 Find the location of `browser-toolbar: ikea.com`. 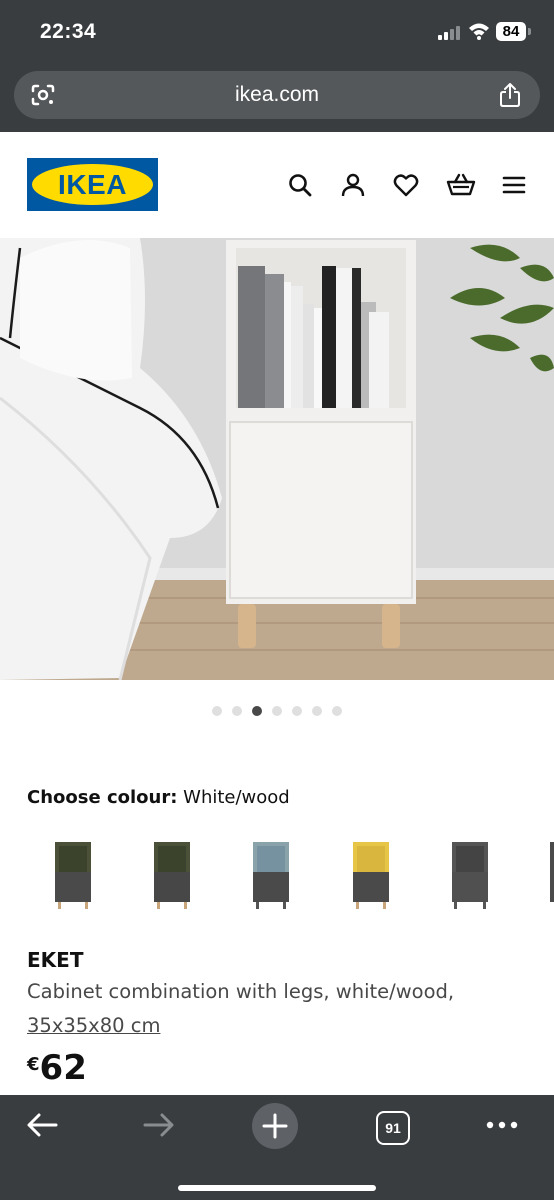

browser-toolbar: ikea.com is located at coordinates (277, 100).